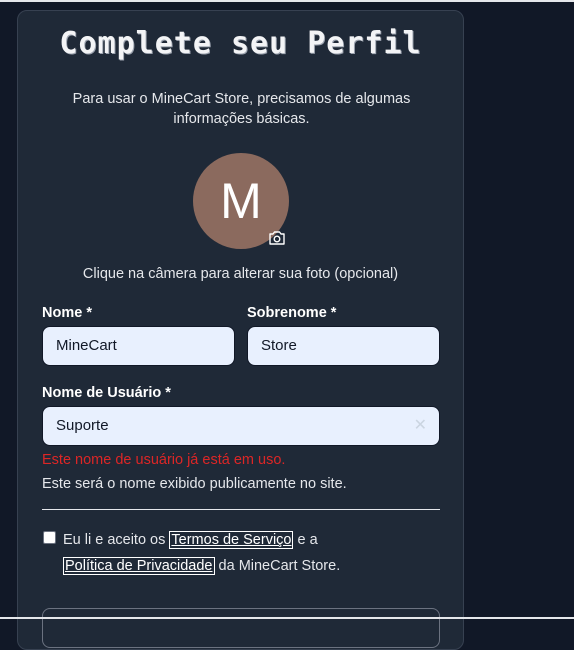  Describe the element at coordinates (287, 1) in the screenshot. I see `top-border` at that location.